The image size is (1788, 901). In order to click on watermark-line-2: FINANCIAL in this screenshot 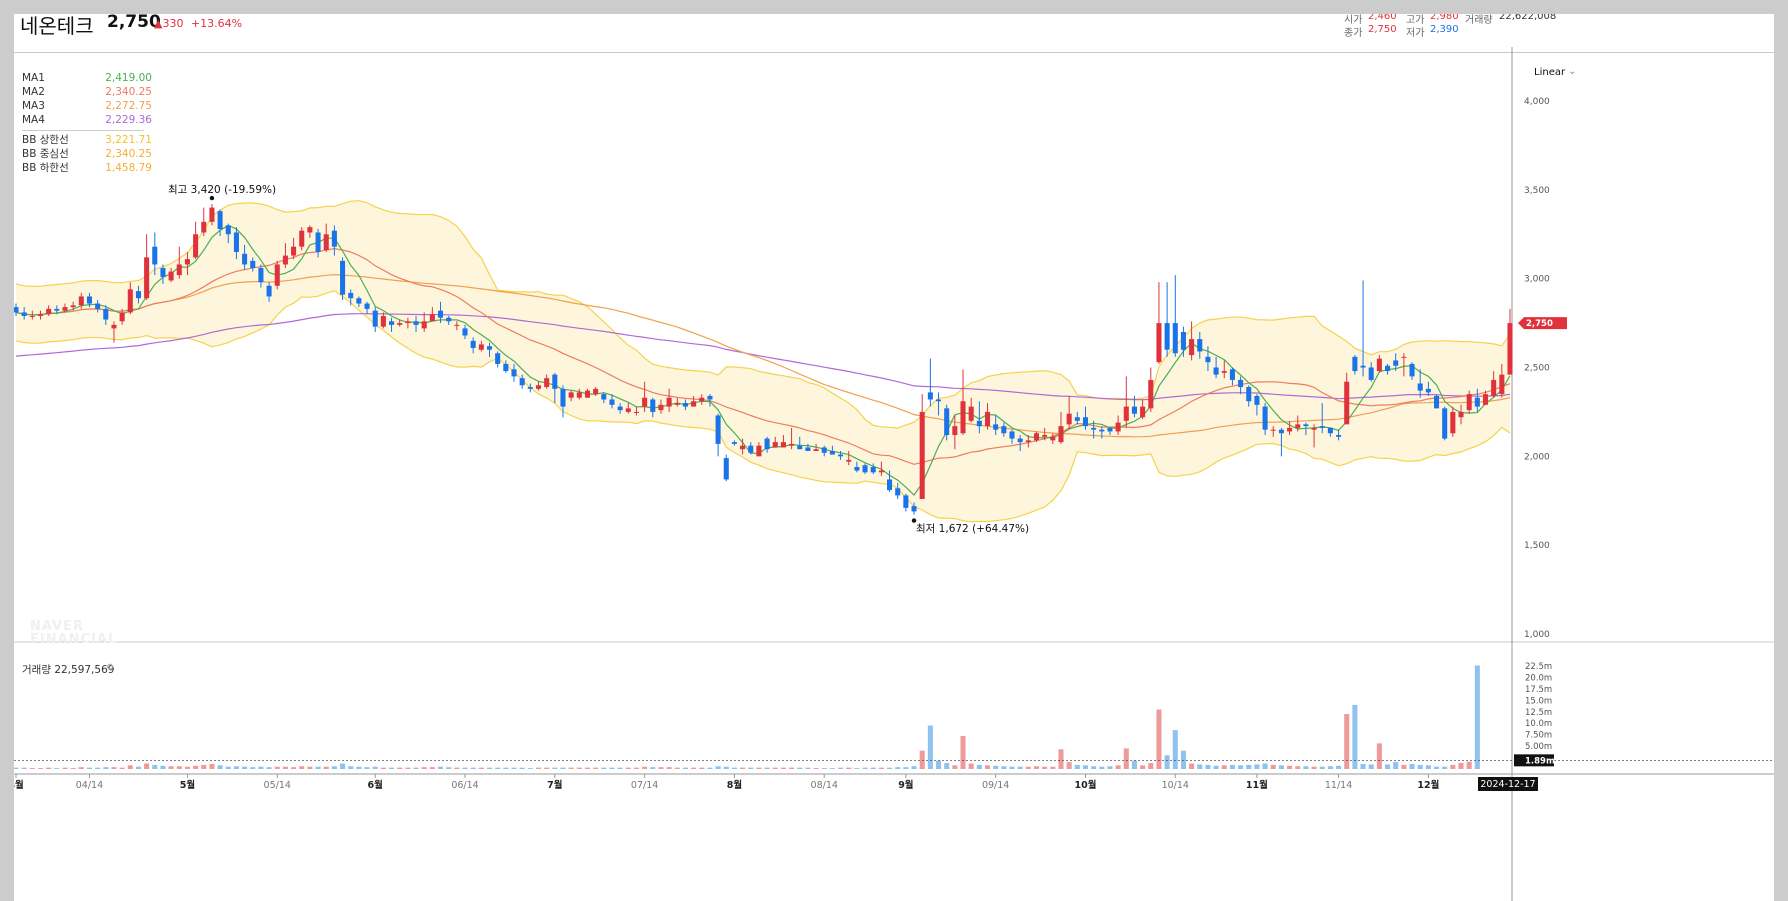, I will do `click(74, 639)`.